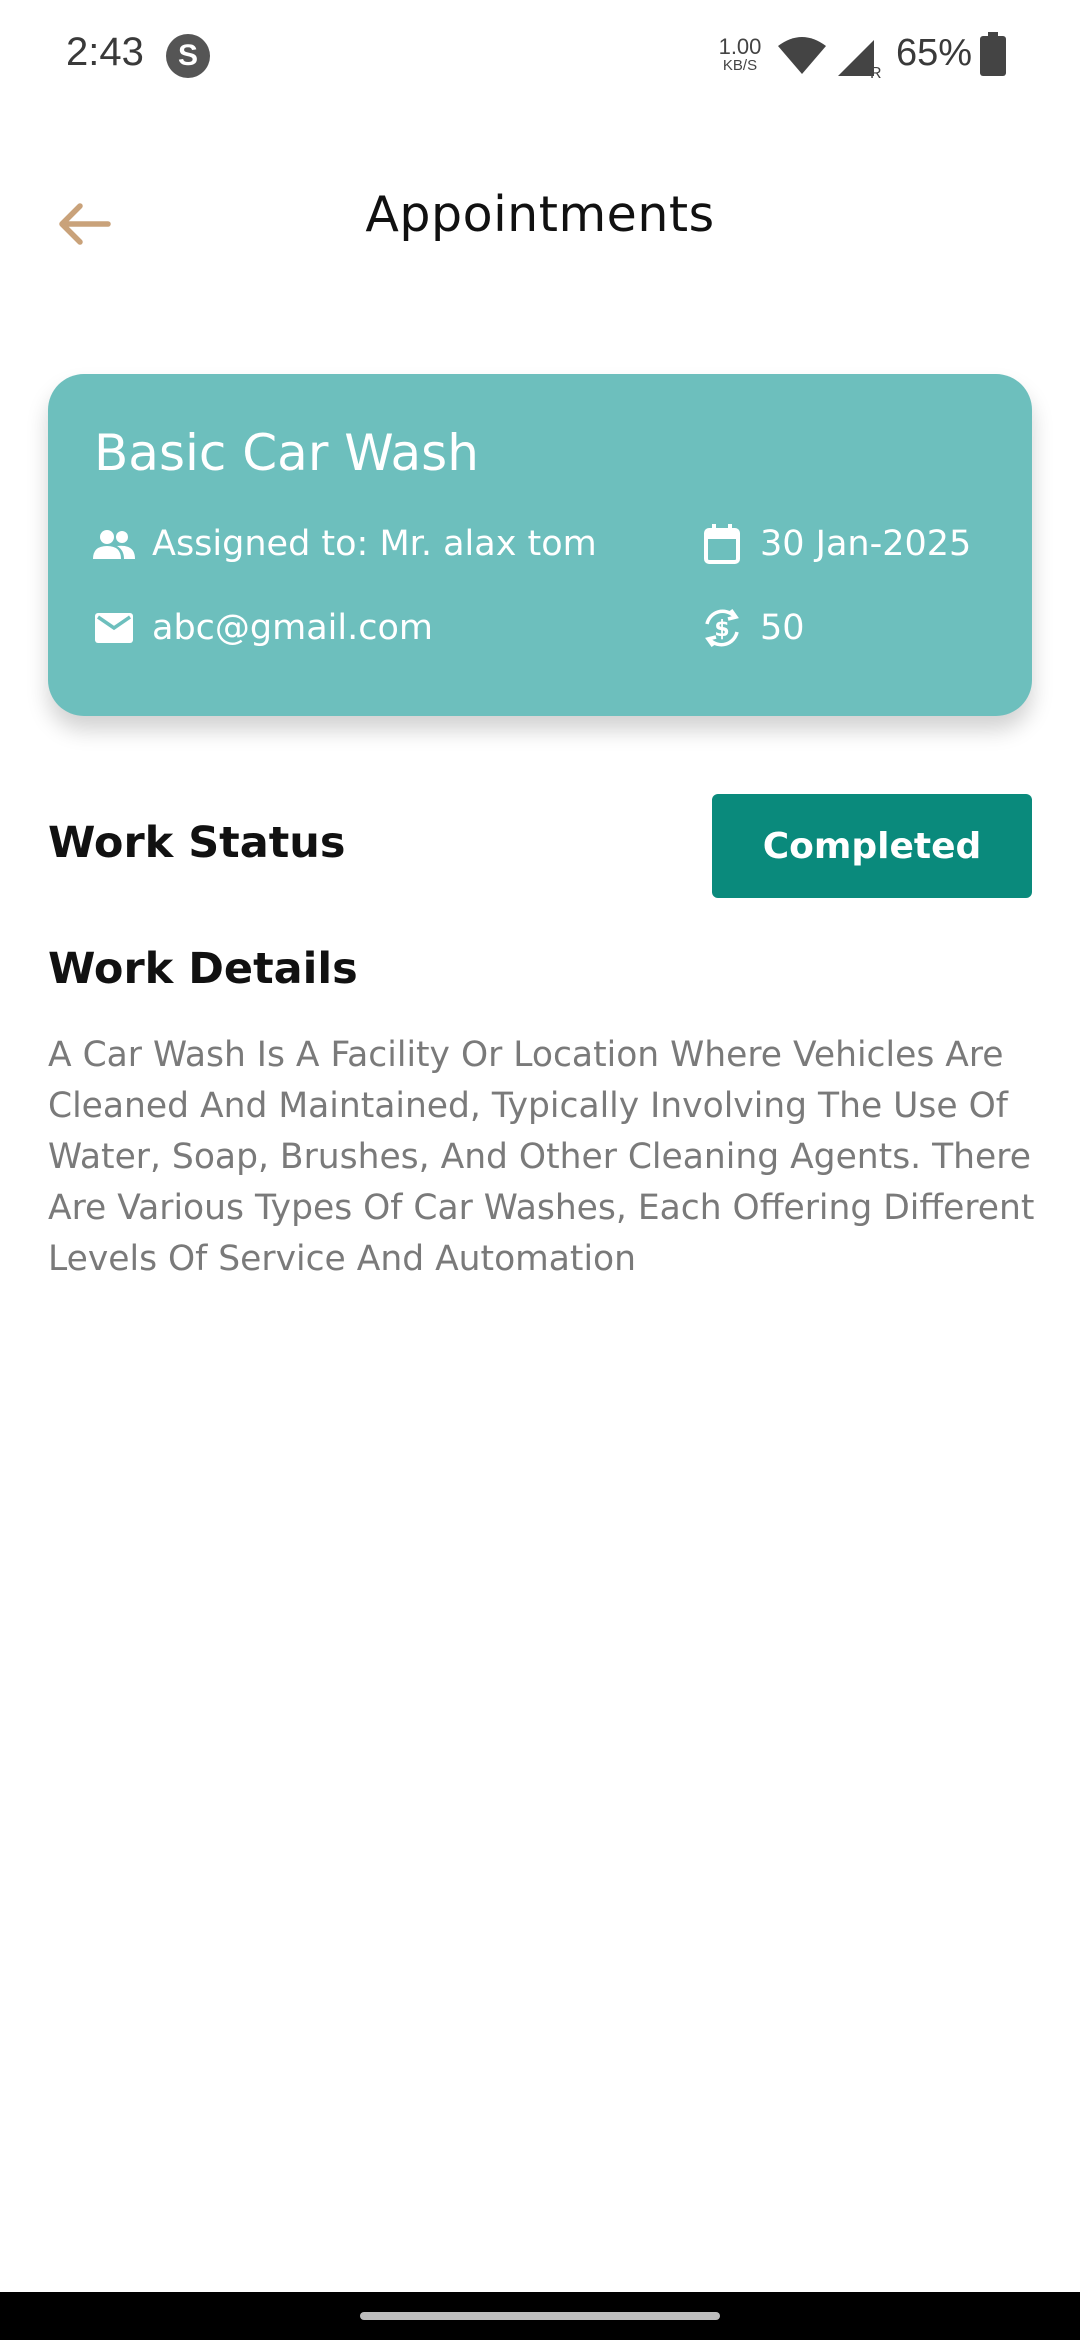 Image resolution: width=1080 pixels, height=2340 pixels. Describe the element at coordinates (802, 55) in the screenshot. I see `wifi-icon` at that location.